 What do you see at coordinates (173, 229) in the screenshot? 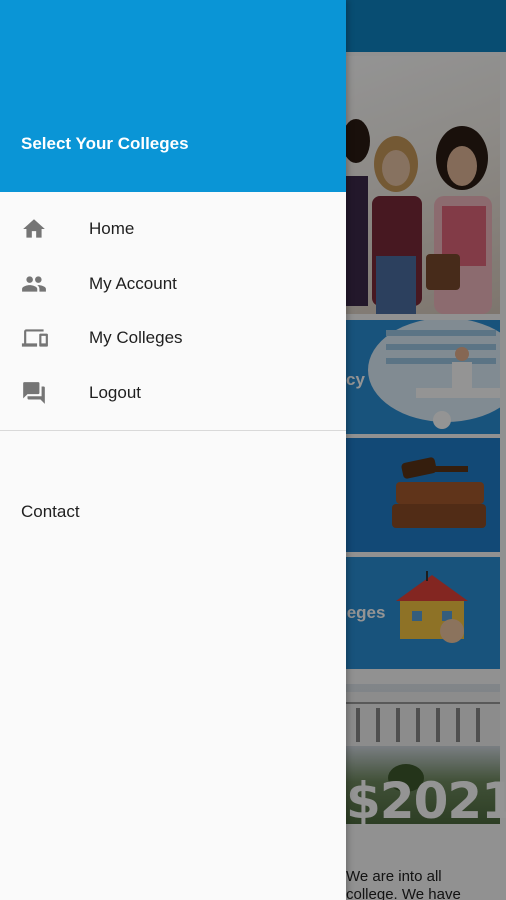
I see `menu-item-home: Home` at bounding box center [173, 229].